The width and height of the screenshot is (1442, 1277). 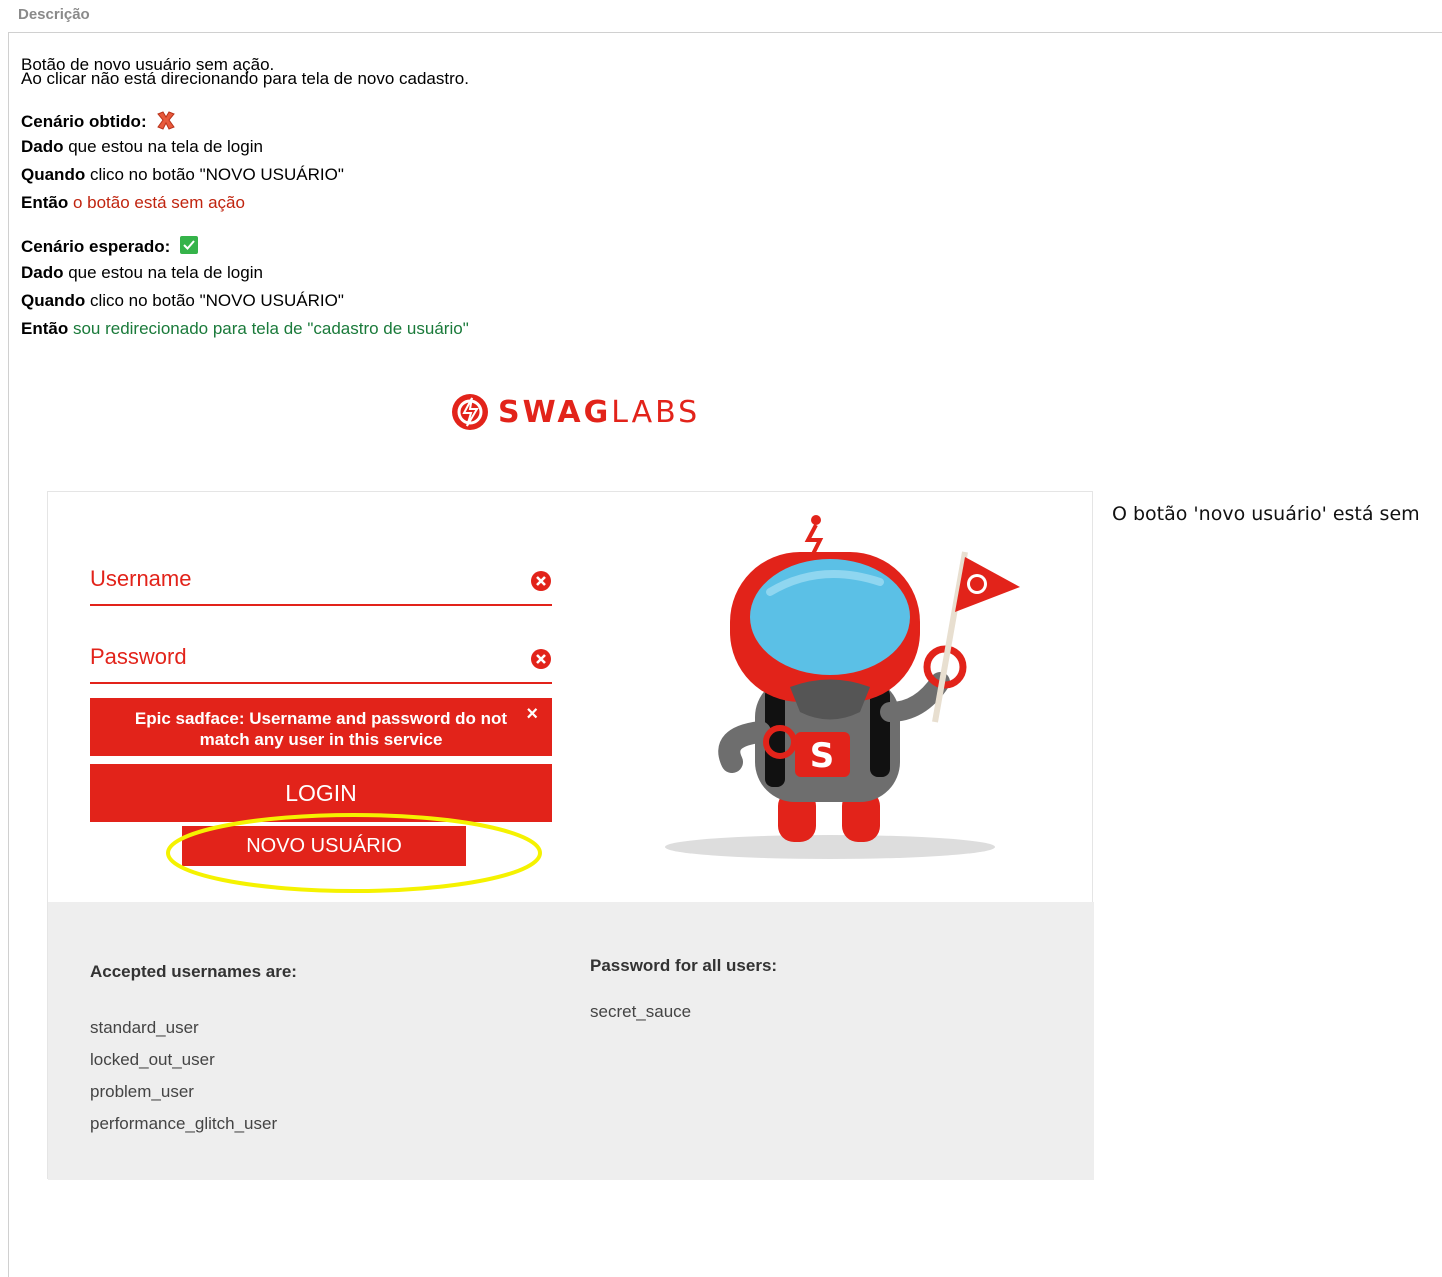 What do you see at coordinates (214, 174) in the screenshot?
I see `obtained-when-text: clico no botão "NOVO USUÁRIO"` at bounding box center [214, 174].